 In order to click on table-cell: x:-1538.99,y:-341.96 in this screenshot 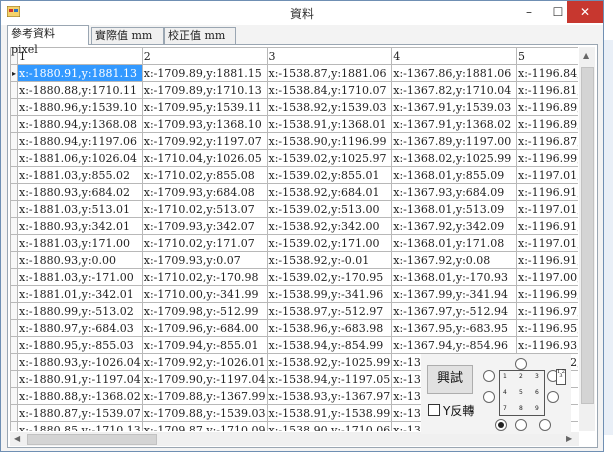, I will do `click(329, 294)`.